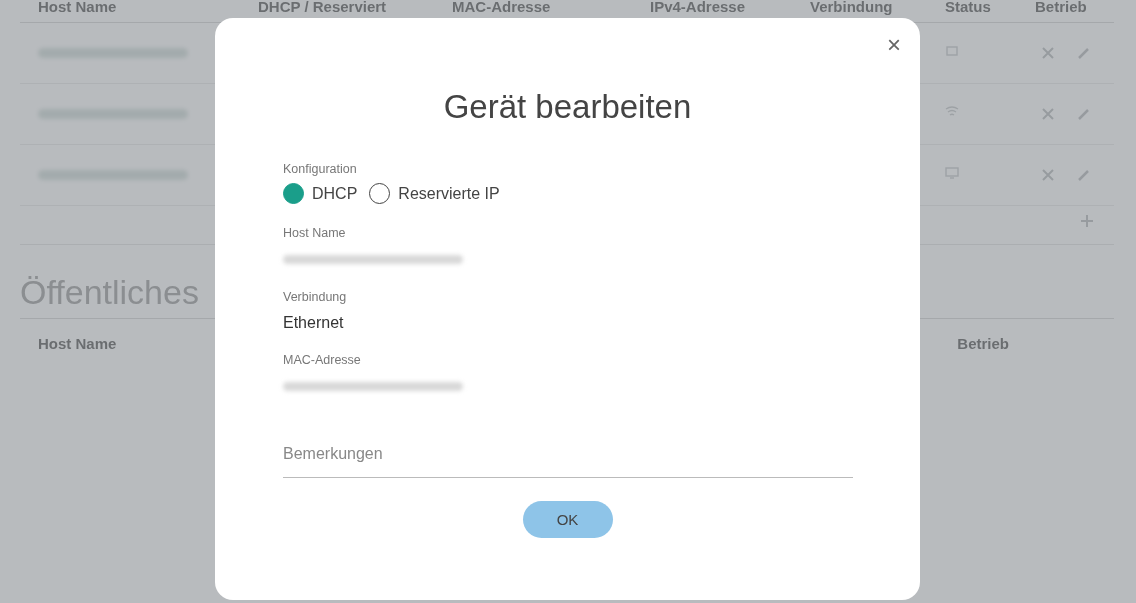 The width and height of the screenshot is (1136, 603). Describe the element at coordinates (567, 519) in the screenshot. I see `ok-button: OK` at that location.